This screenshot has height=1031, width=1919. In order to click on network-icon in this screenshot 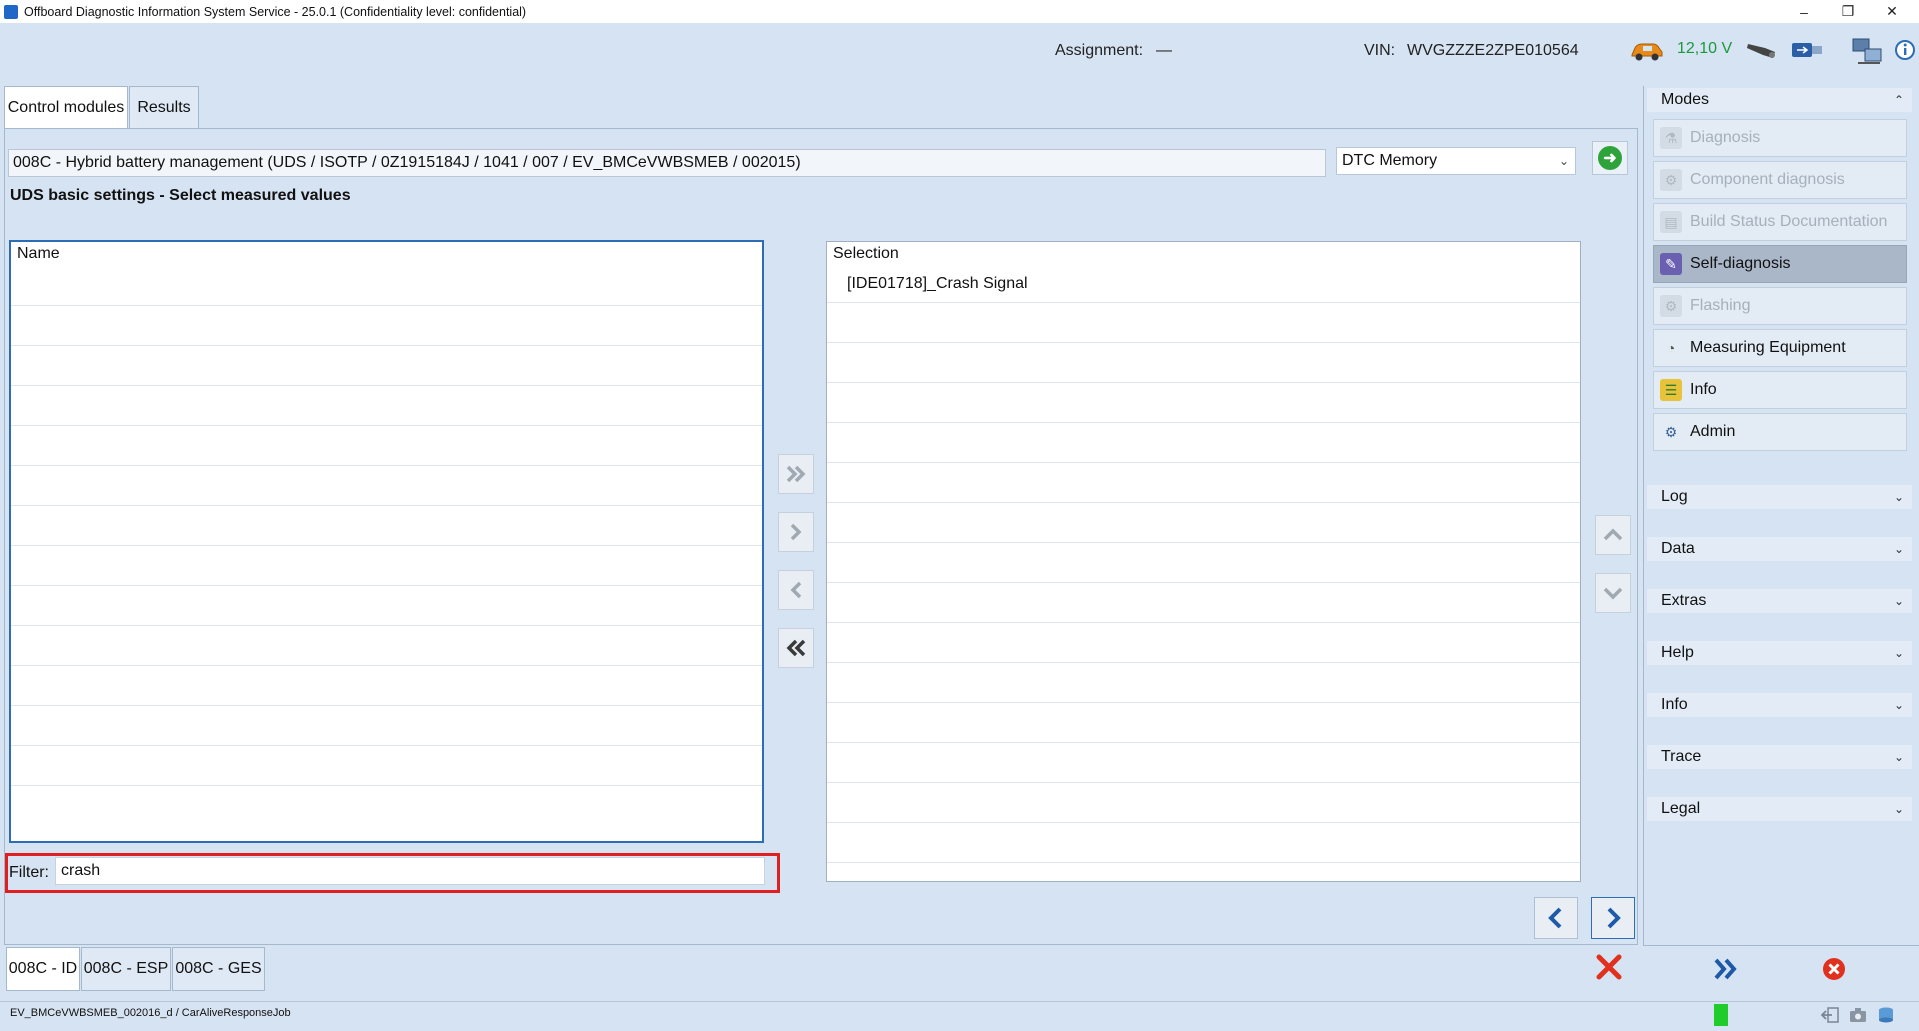, I will do `click(1868, 51)`.